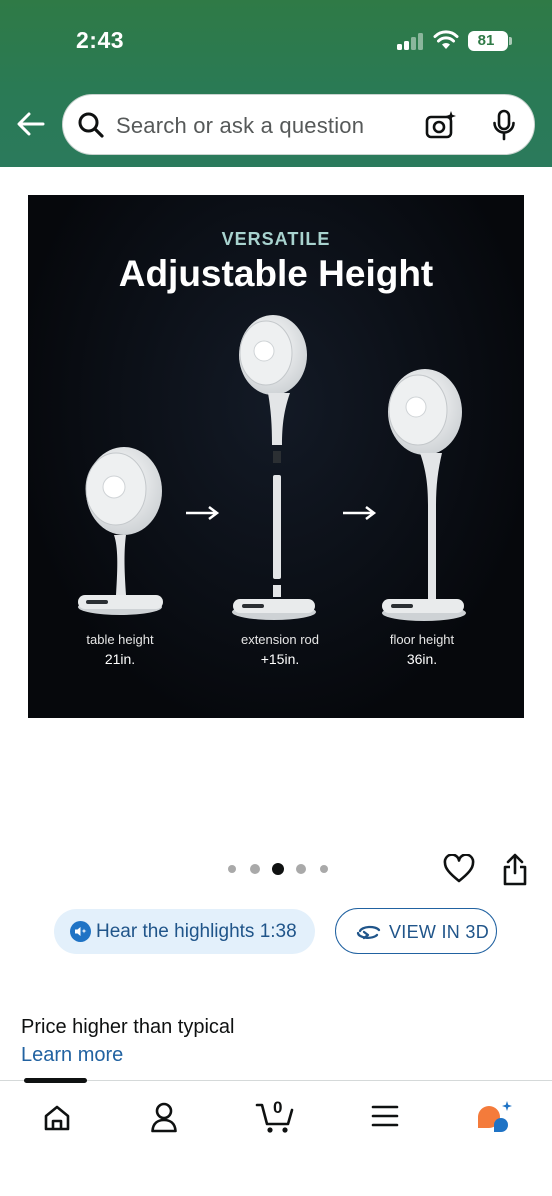 This screenshot has height=1196, width=552. Describe the element at coordinates (280, 649) in the screenshot. I see `stage-caption-rod: extension rod +15in.` at that location.